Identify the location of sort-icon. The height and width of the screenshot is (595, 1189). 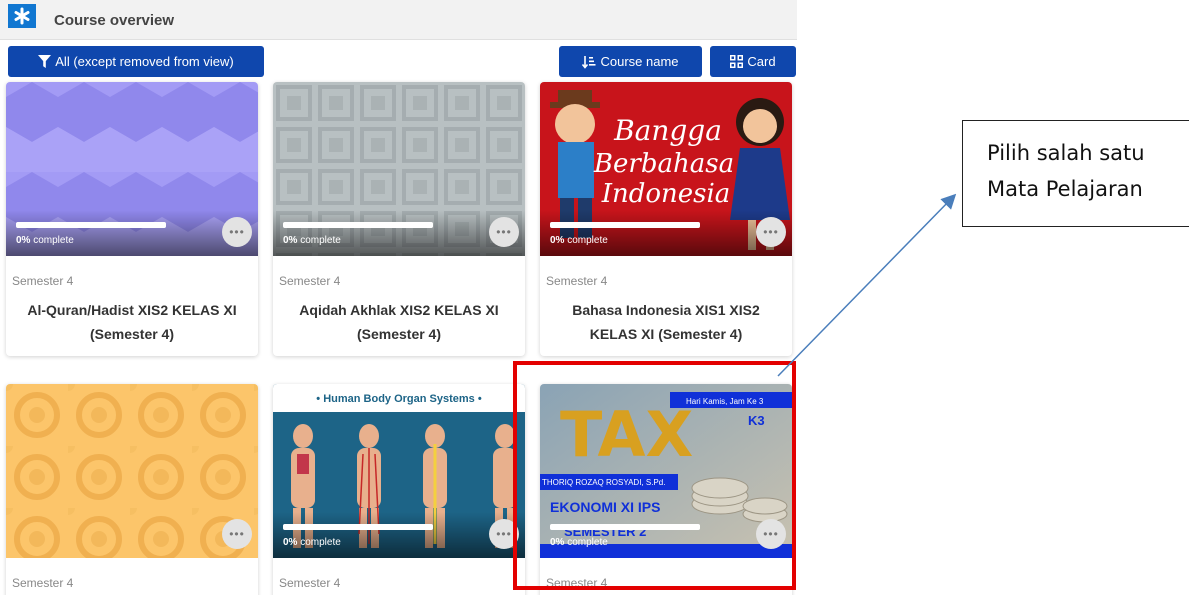
(589, 62).